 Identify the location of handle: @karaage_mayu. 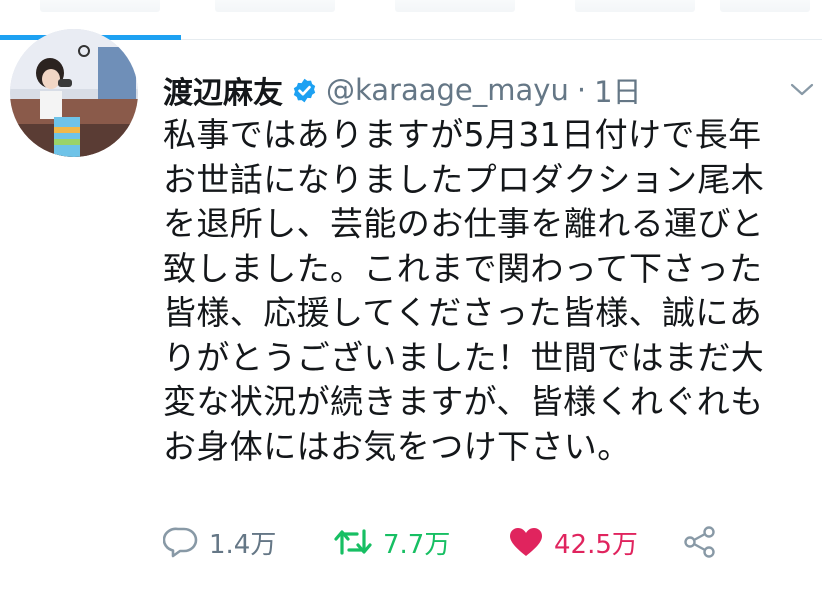
(447, 90).